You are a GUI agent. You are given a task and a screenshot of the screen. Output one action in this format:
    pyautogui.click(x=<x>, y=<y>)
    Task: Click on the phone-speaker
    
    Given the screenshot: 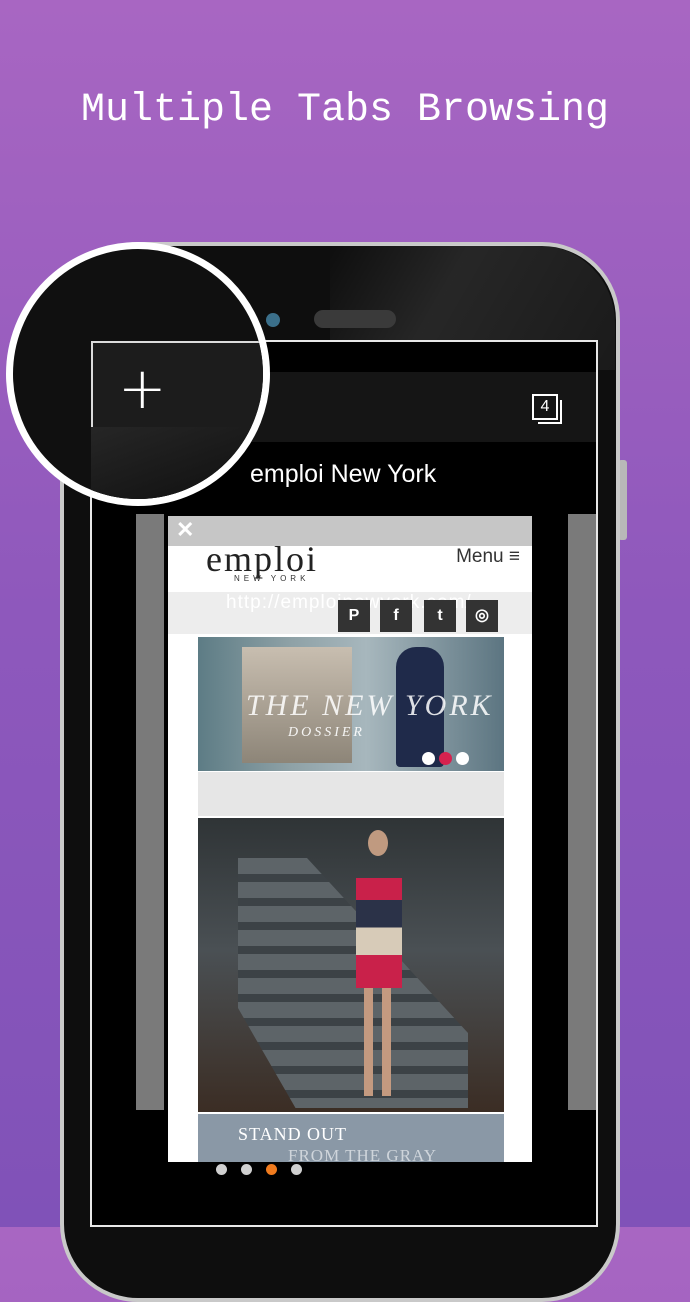 What is the action you would take?
    pyautogui.click(x=355, y=319)
    